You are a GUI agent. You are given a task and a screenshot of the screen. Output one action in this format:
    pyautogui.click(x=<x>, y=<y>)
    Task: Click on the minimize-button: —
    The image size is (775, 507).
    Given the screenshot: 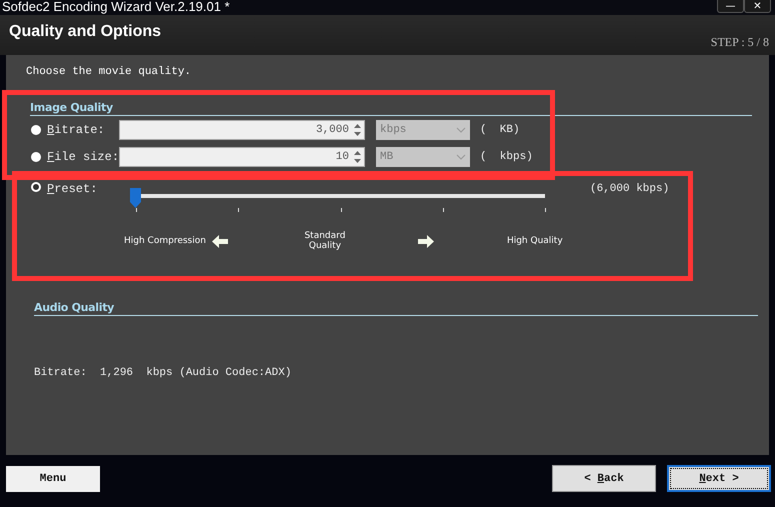 What is the action you would take?
    pyautogui.click(x=730, y=6)
    